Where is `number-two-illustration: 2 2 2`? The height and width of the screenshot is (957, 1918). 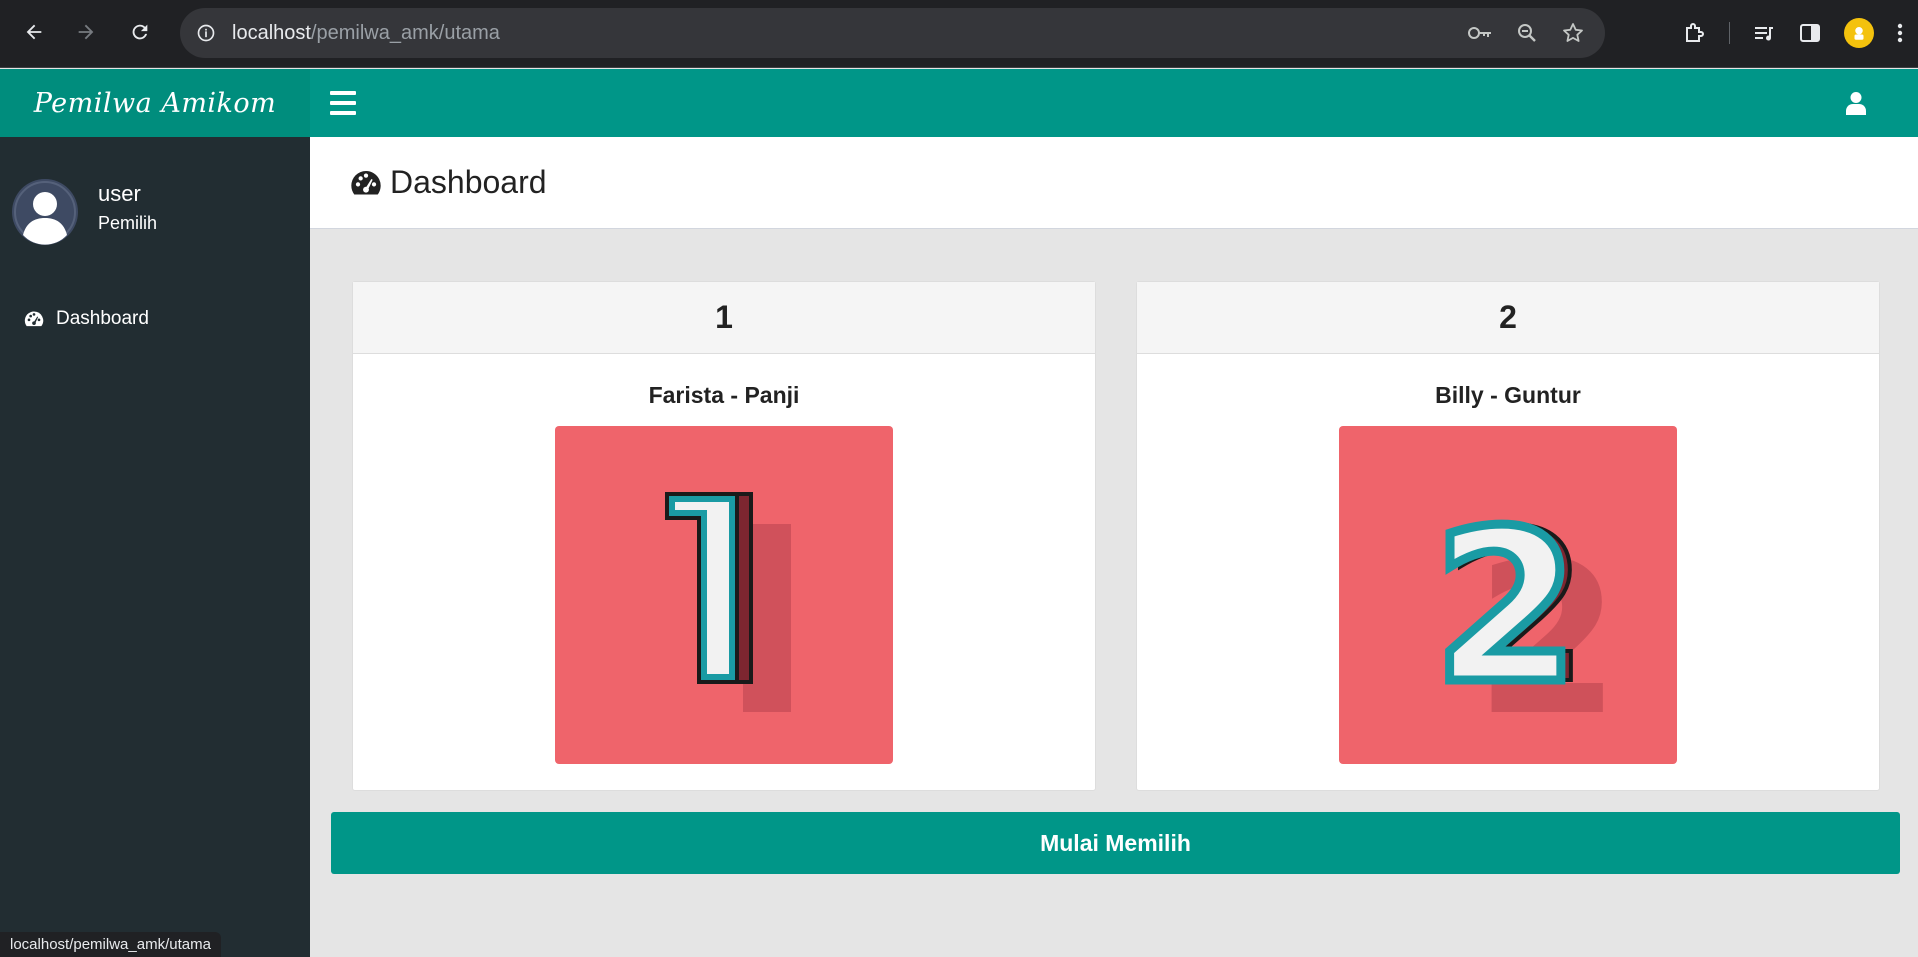
number-two-illustration: 2 2 2 is located at coordinates (1525, 622).